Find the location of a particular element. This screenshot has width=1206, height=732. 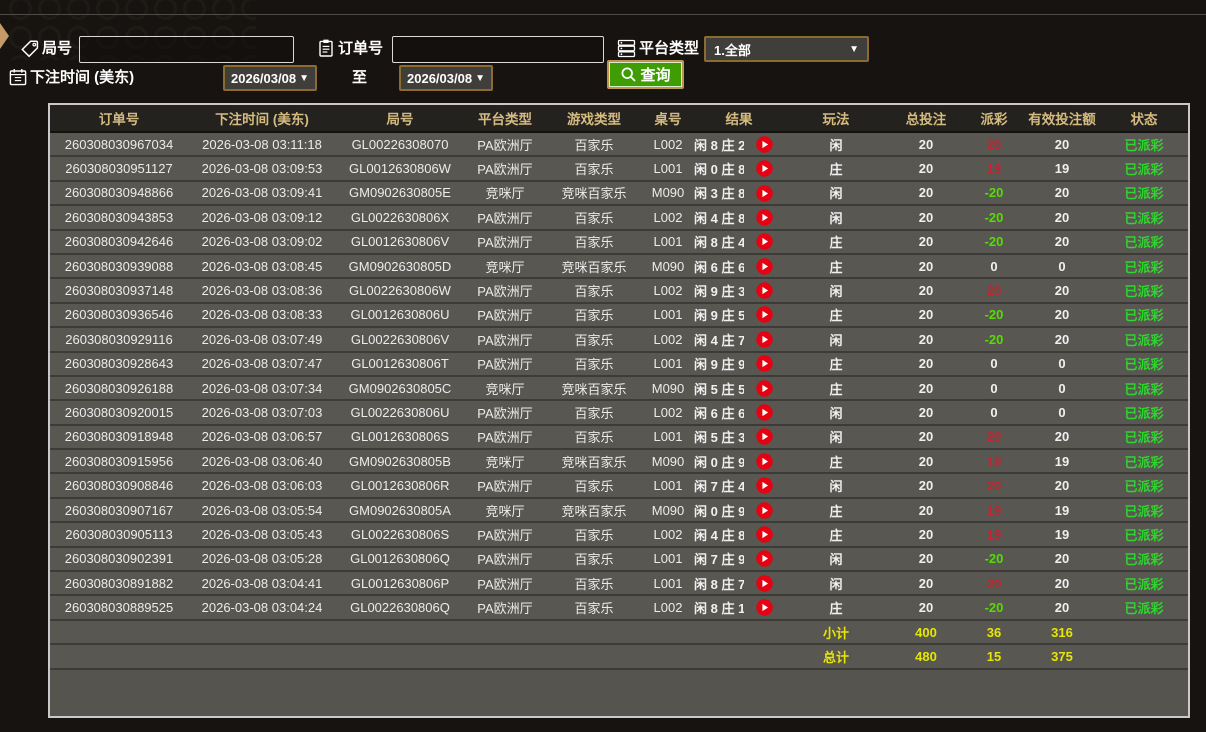

cell-round: GL0022630806Q is located at coordinates (400, 608).